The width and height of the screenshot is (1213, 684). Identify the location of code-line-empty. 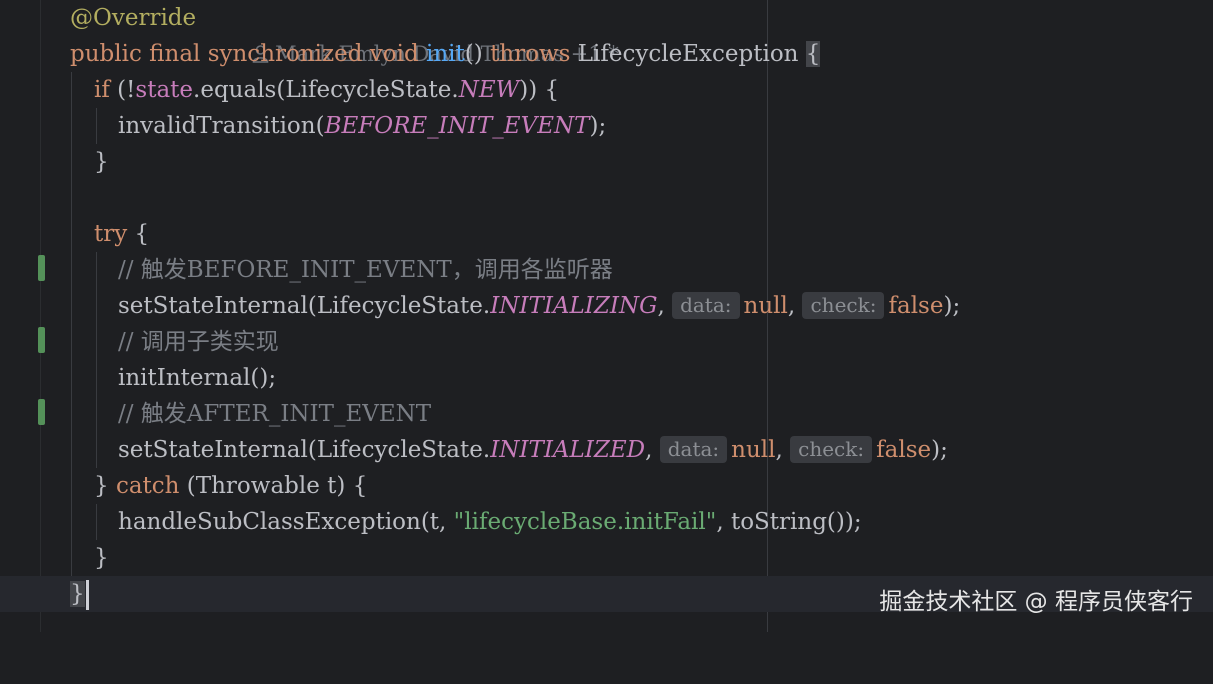
(606, 198).